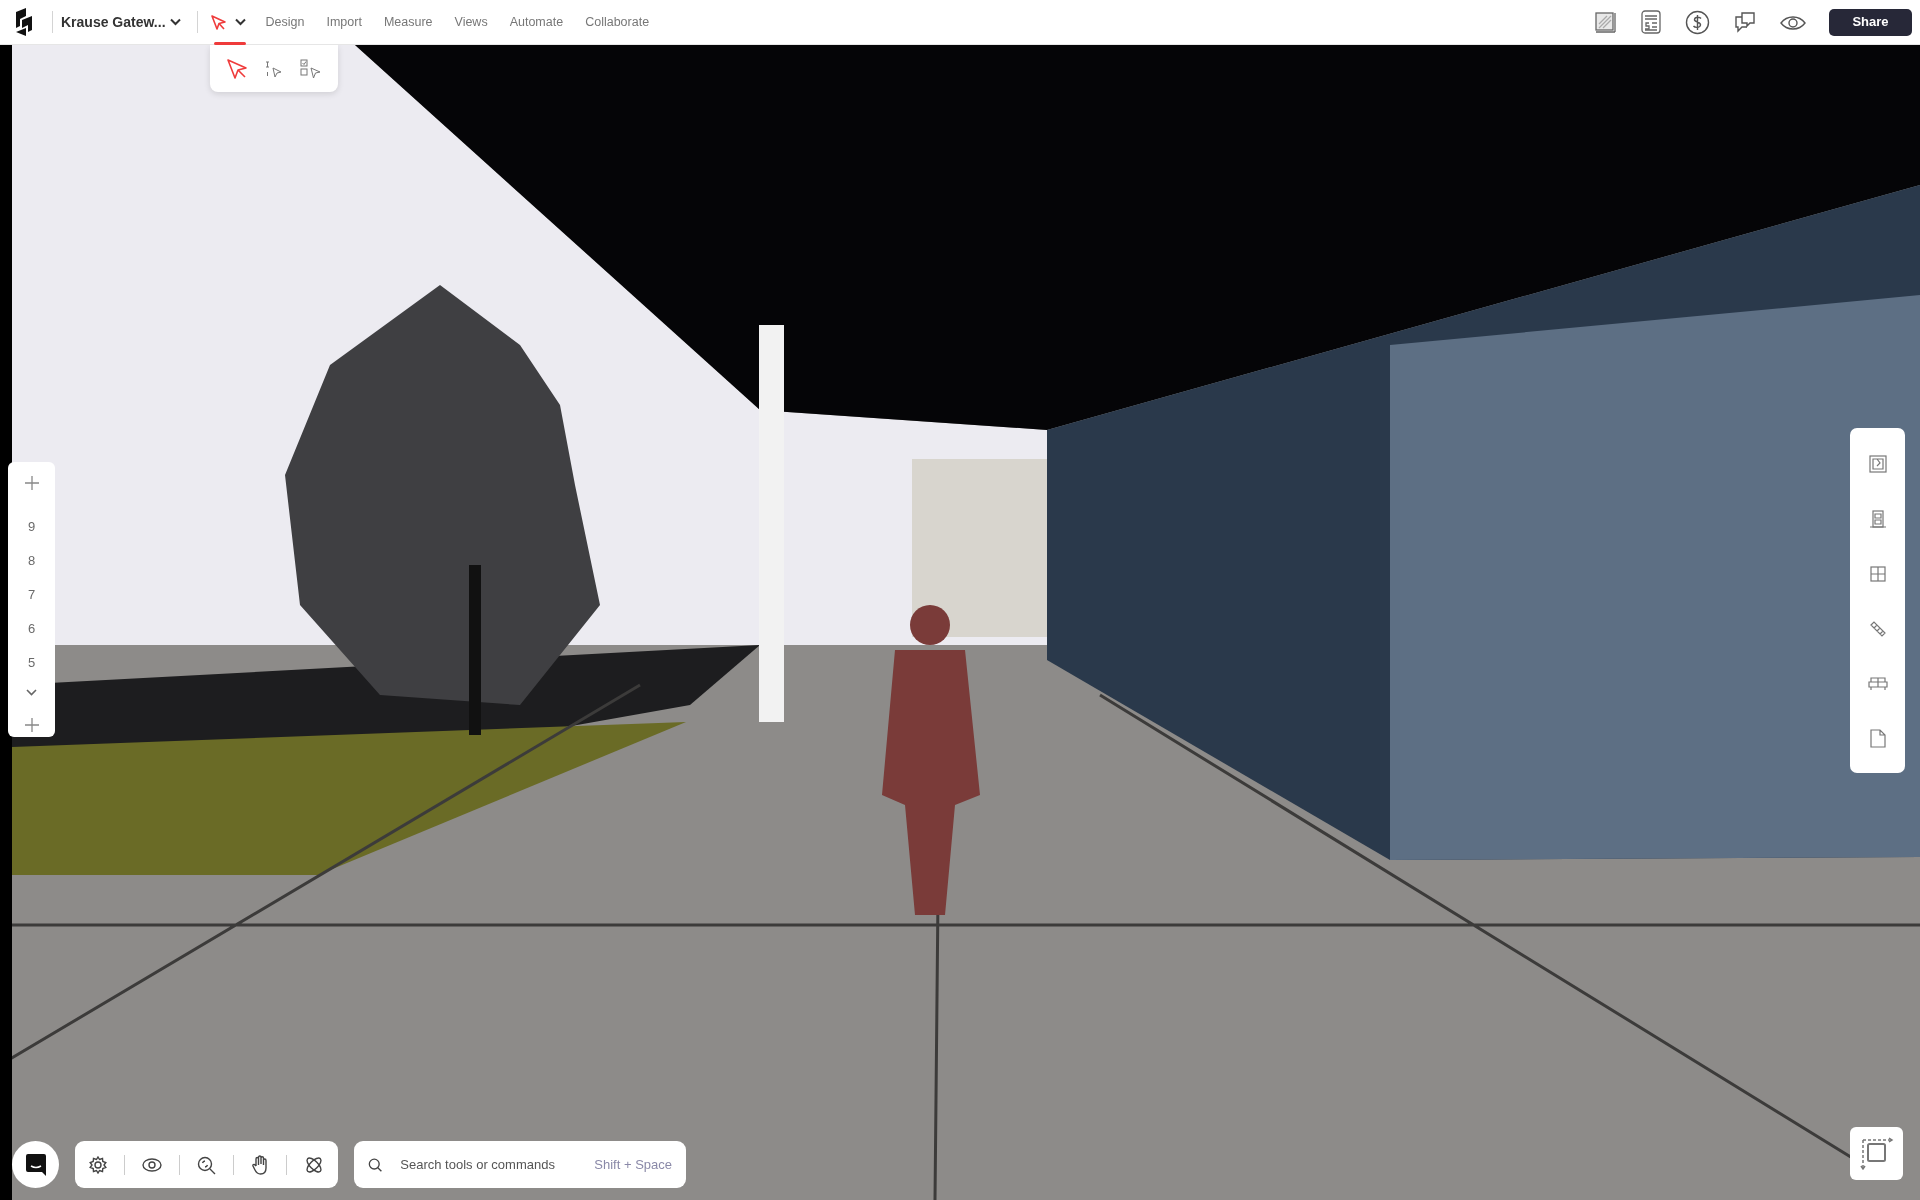 The image size is (1920, 1200). I want to click on menu-tab: Measure, so click(408, 22).